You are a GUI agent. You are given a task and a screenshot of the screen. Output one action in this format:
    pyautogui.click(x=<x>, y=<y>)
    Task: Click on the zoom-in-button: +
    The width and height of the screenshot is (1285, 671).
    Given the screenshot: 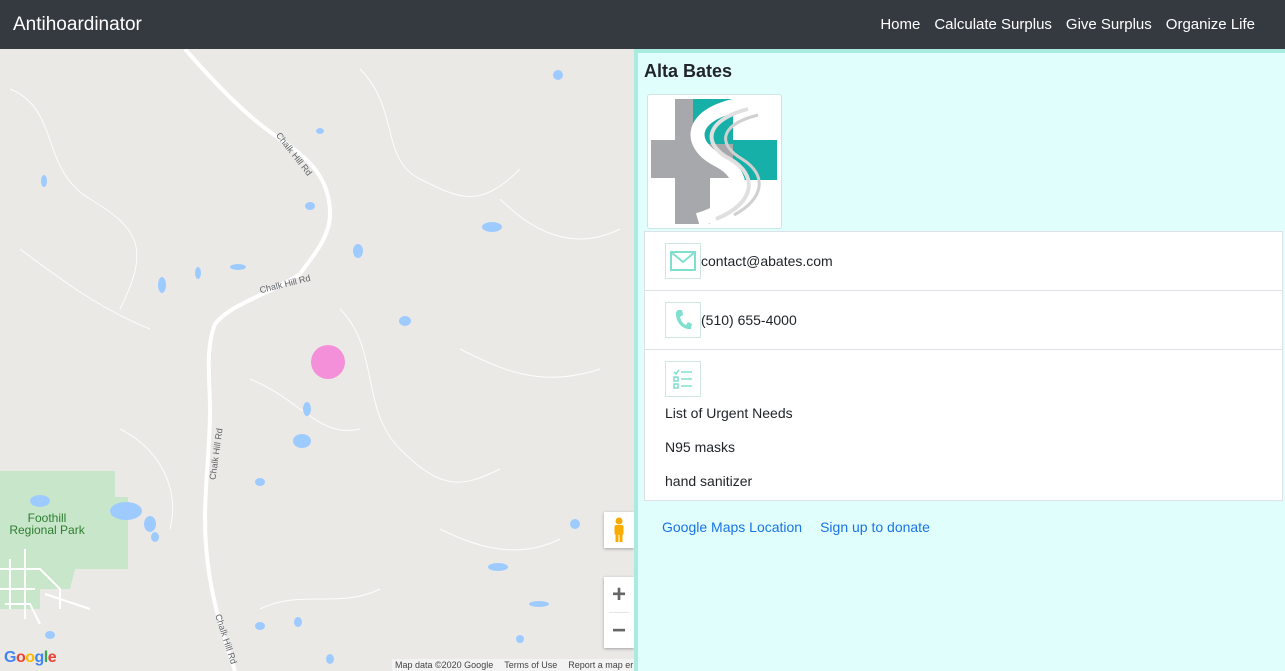 What is the action you would take?
    pyautogui.click(x=619, y=594)
    